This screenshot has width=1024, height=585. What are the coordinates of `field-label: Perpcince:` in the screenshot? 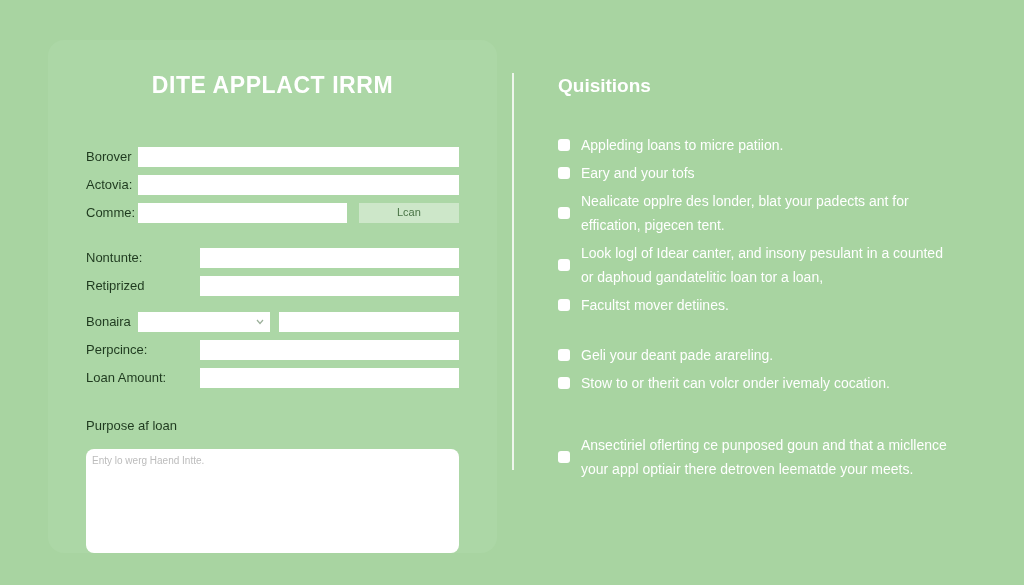 It's located at (117, 349).